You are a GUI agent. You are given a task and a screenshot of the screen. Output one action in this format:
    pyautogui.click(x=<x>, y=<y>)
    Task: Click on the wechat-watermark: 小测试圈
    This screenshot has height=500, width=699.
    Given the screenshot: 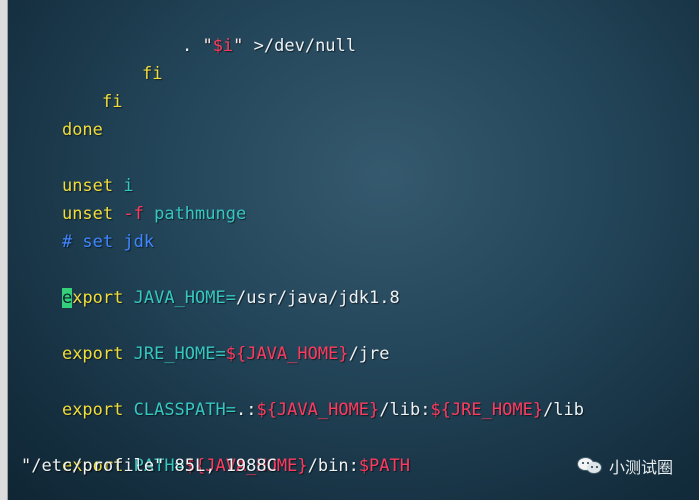 What is the action you would take?
    pyautogui.click(x=625, y=466)
    